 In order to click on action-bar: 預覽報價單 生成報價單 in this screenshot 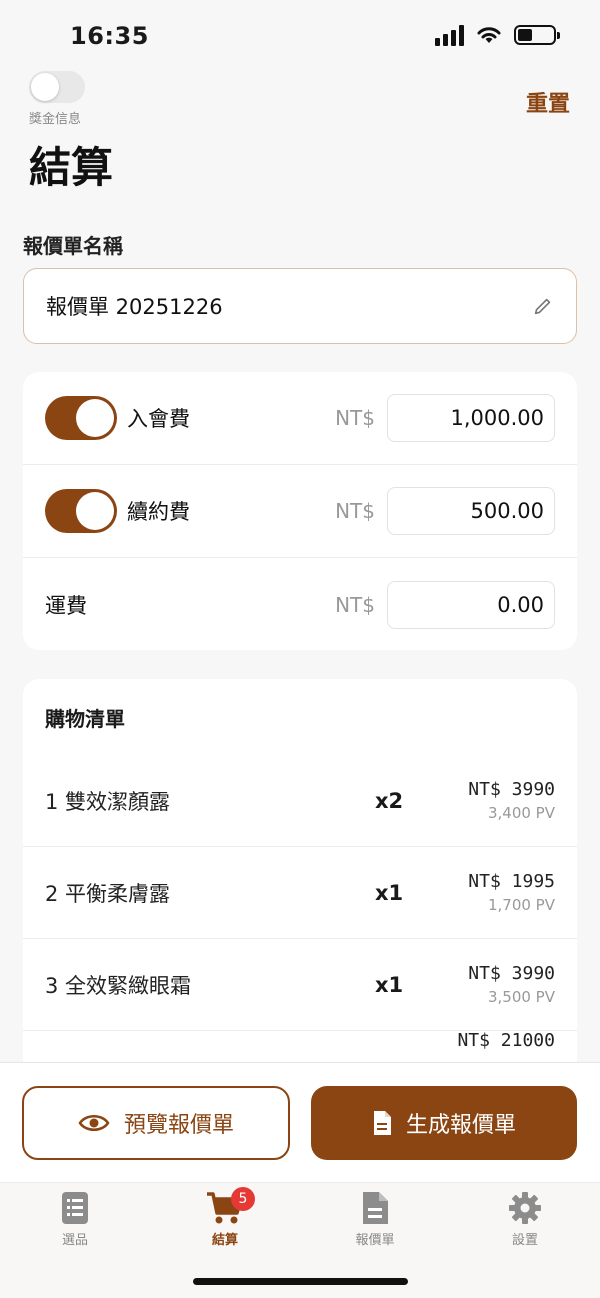, I will do `click(300, 1122)`.